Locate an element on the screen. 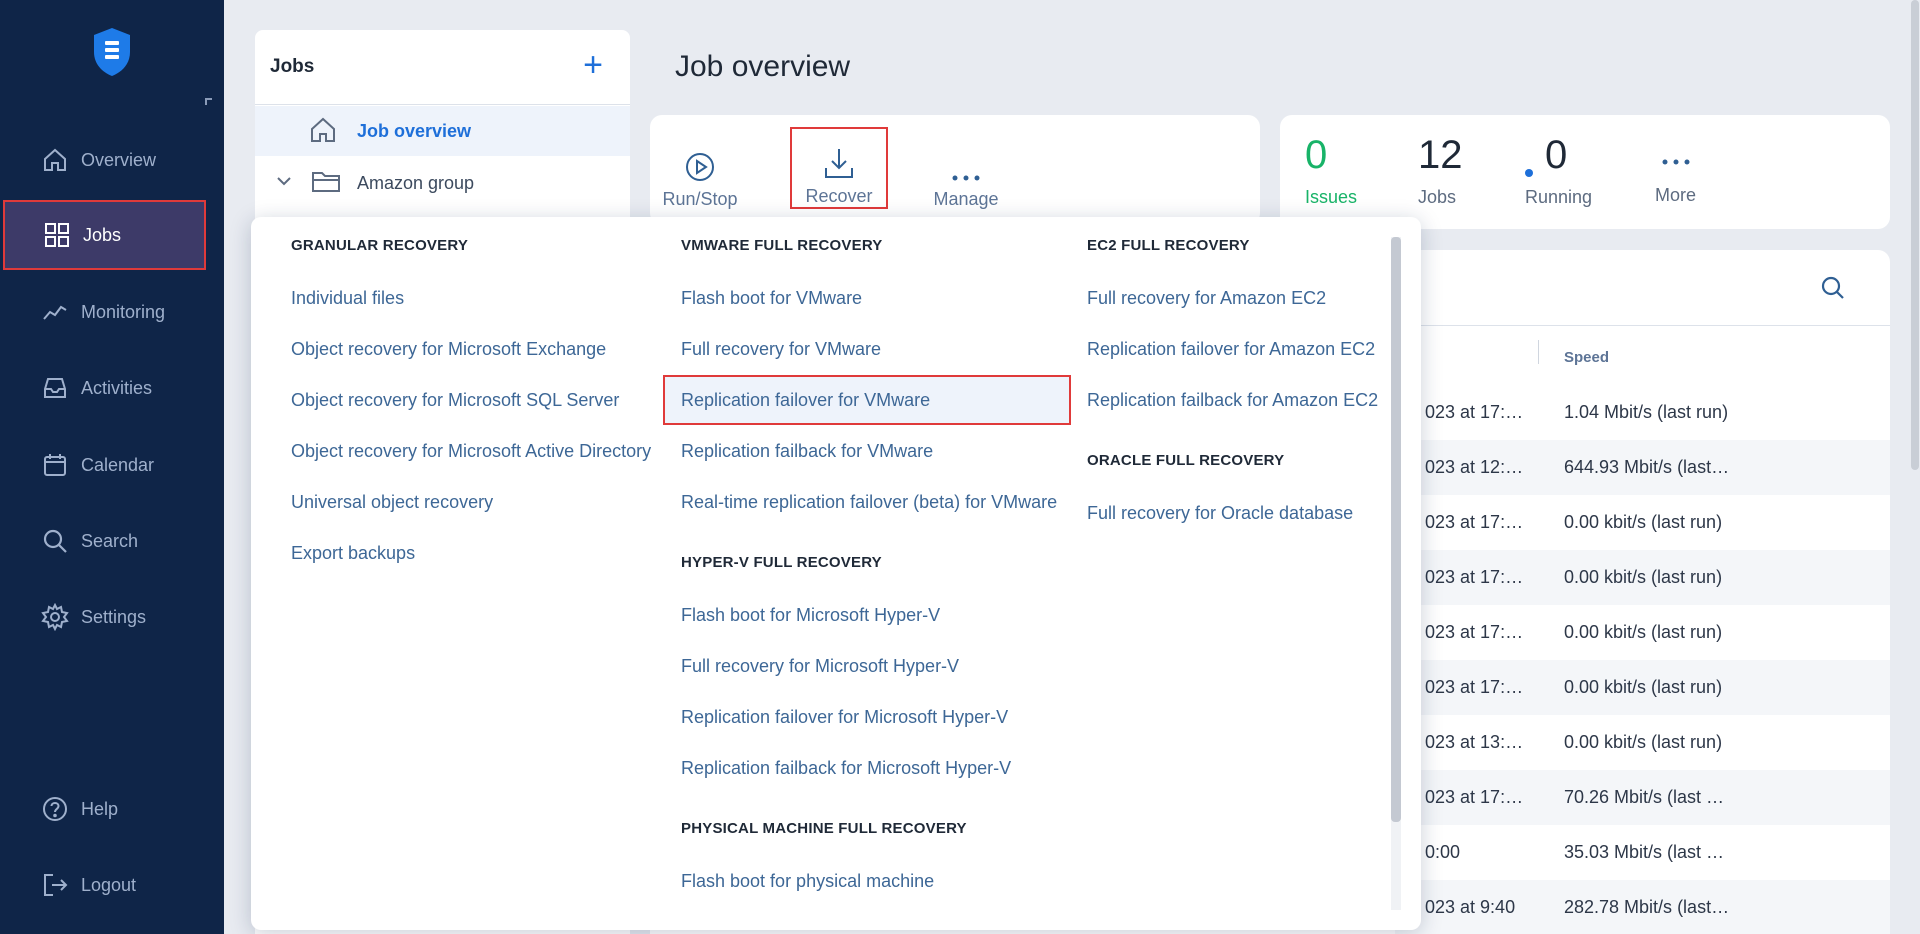 The width and height of the screenshot is (1920, 934). running-count: 0 is located at coordinates (1556, 155).